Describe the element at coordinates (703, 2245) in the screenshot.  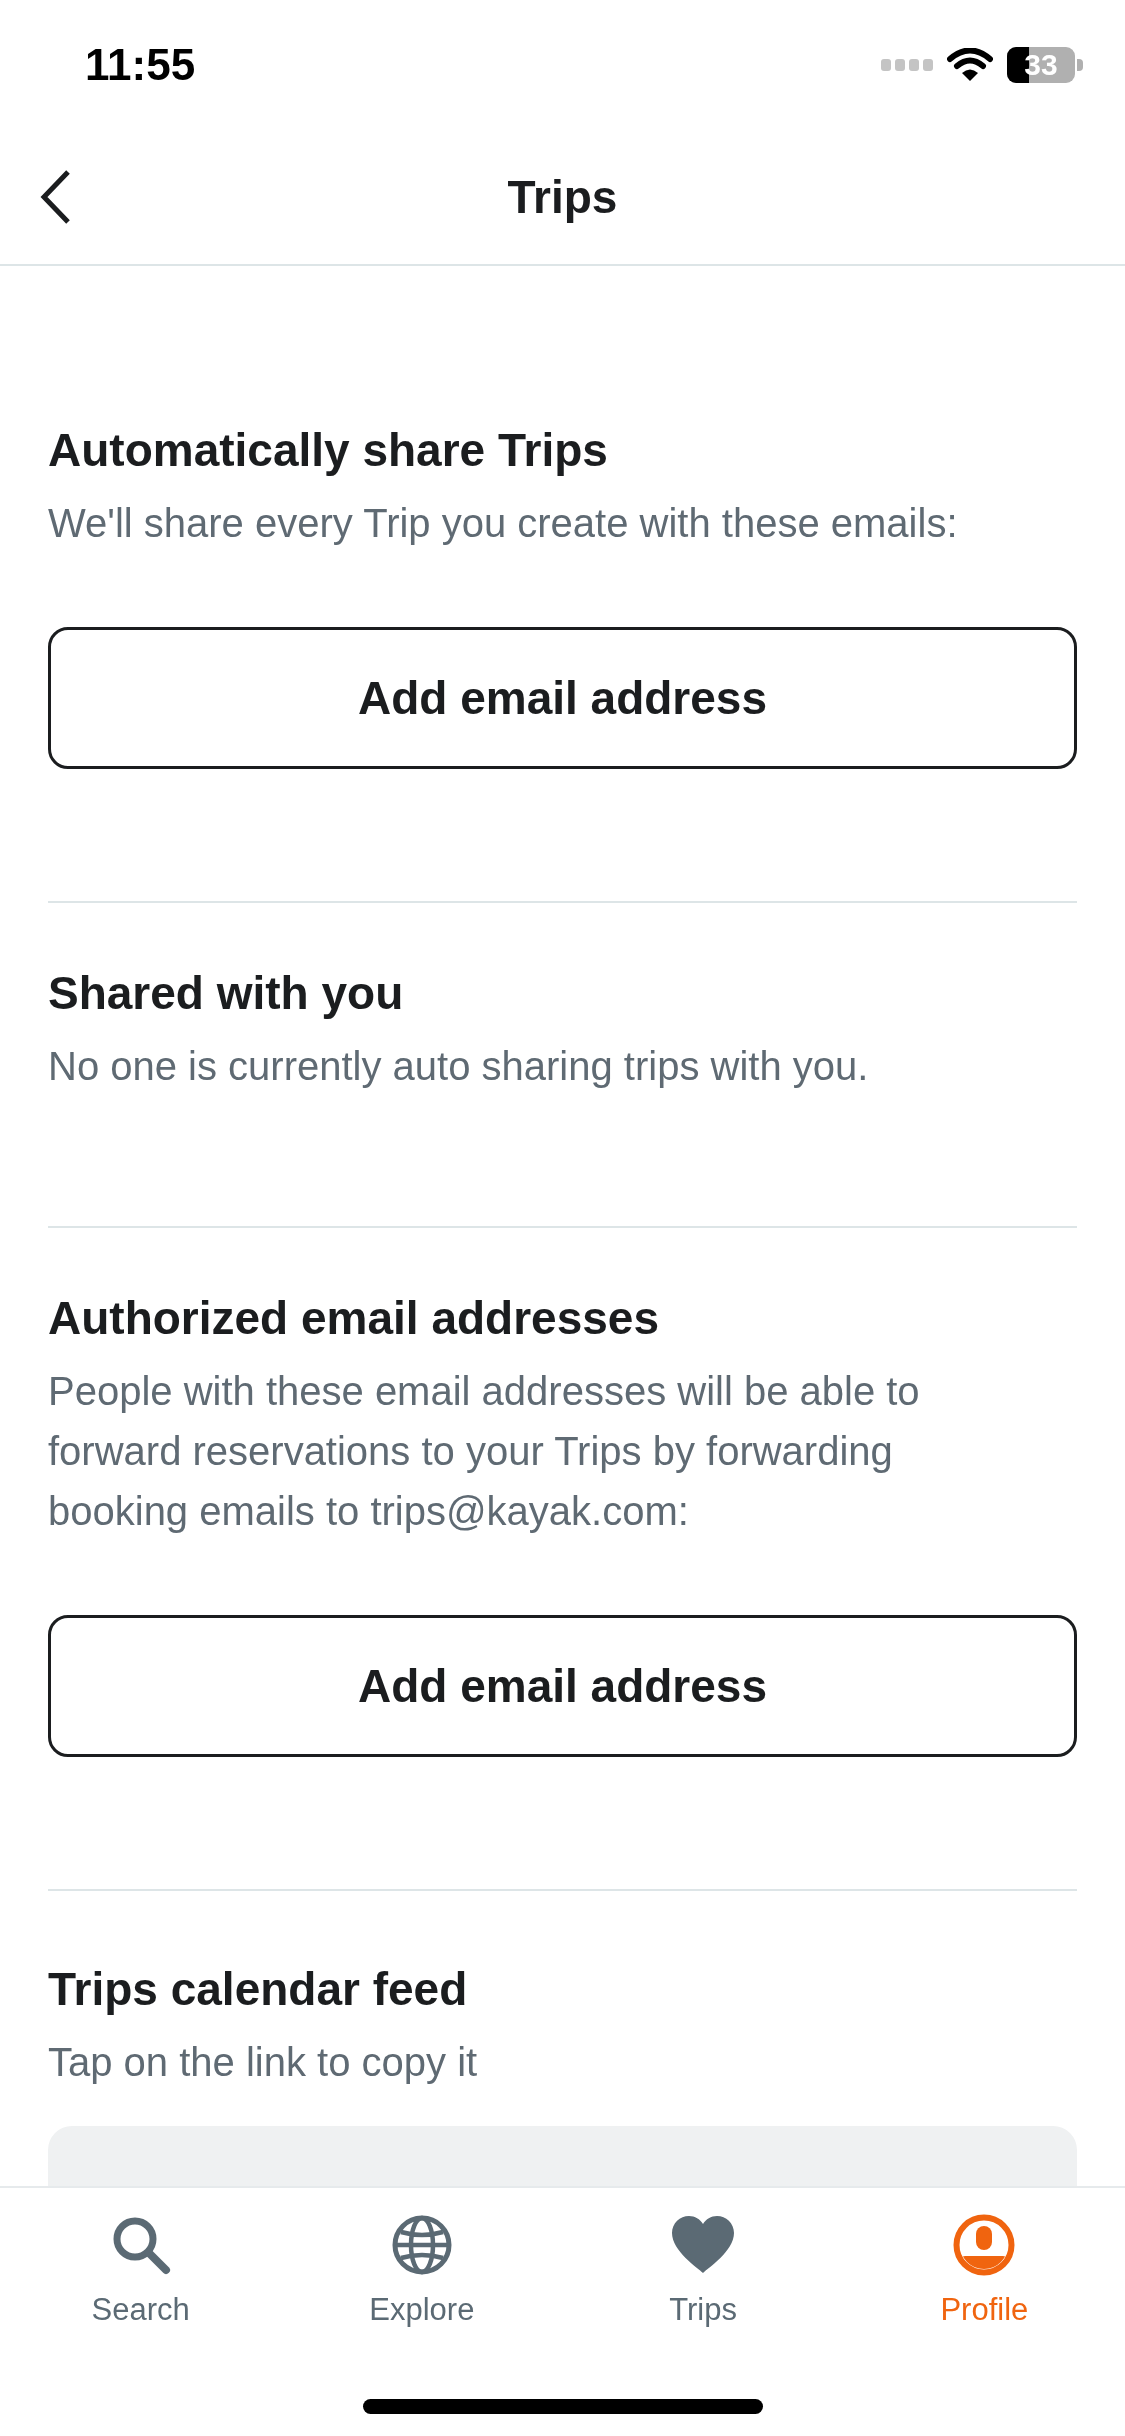
I see `heart-icon` at that location.